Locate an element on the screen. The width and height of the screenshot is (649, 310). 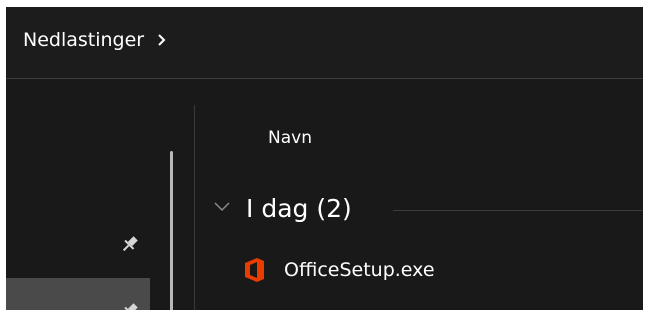
nav-item-selected is located at coordinates (78, 294).